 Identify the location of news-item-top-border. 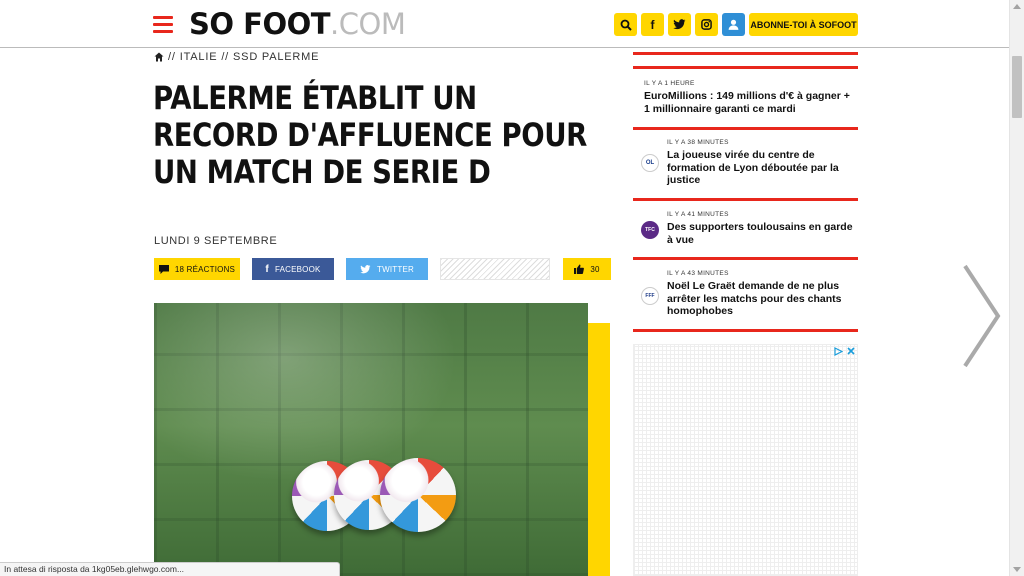
(745, 51).